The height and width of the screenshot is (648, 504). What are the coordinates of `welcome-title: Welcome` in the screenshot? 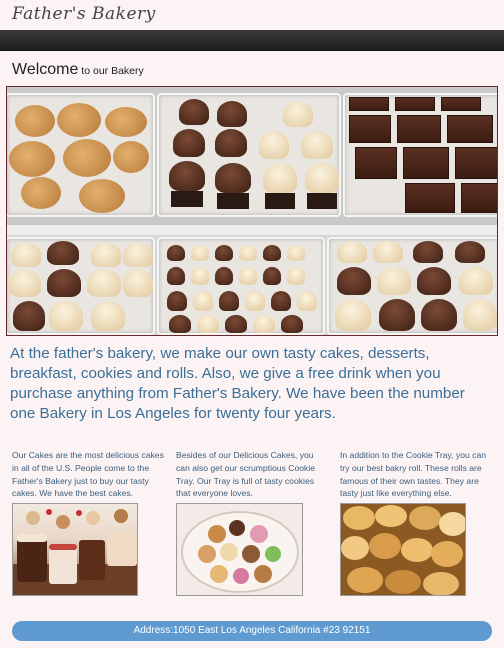 It's located at (45, 69).